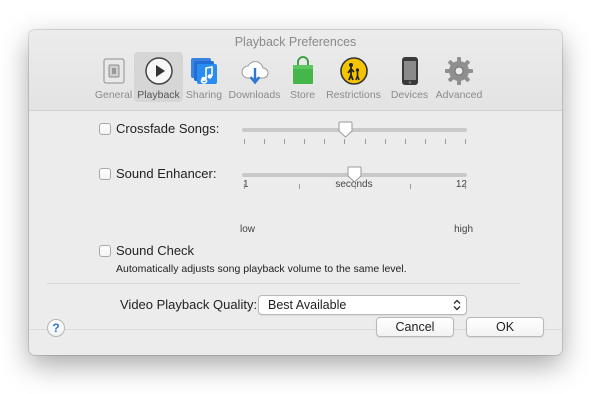  Describe the element at coordinates (56, 328) in the screenshot. I see `help-button: ?` at that location.